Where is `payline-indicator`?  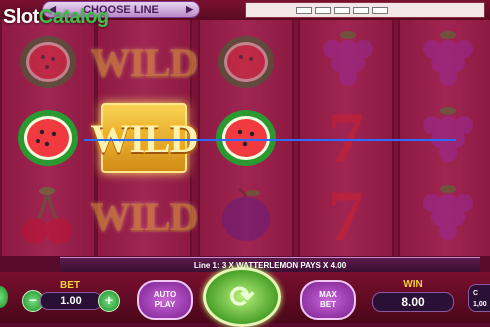 payline-indicator is located at coordinates (365, 10).